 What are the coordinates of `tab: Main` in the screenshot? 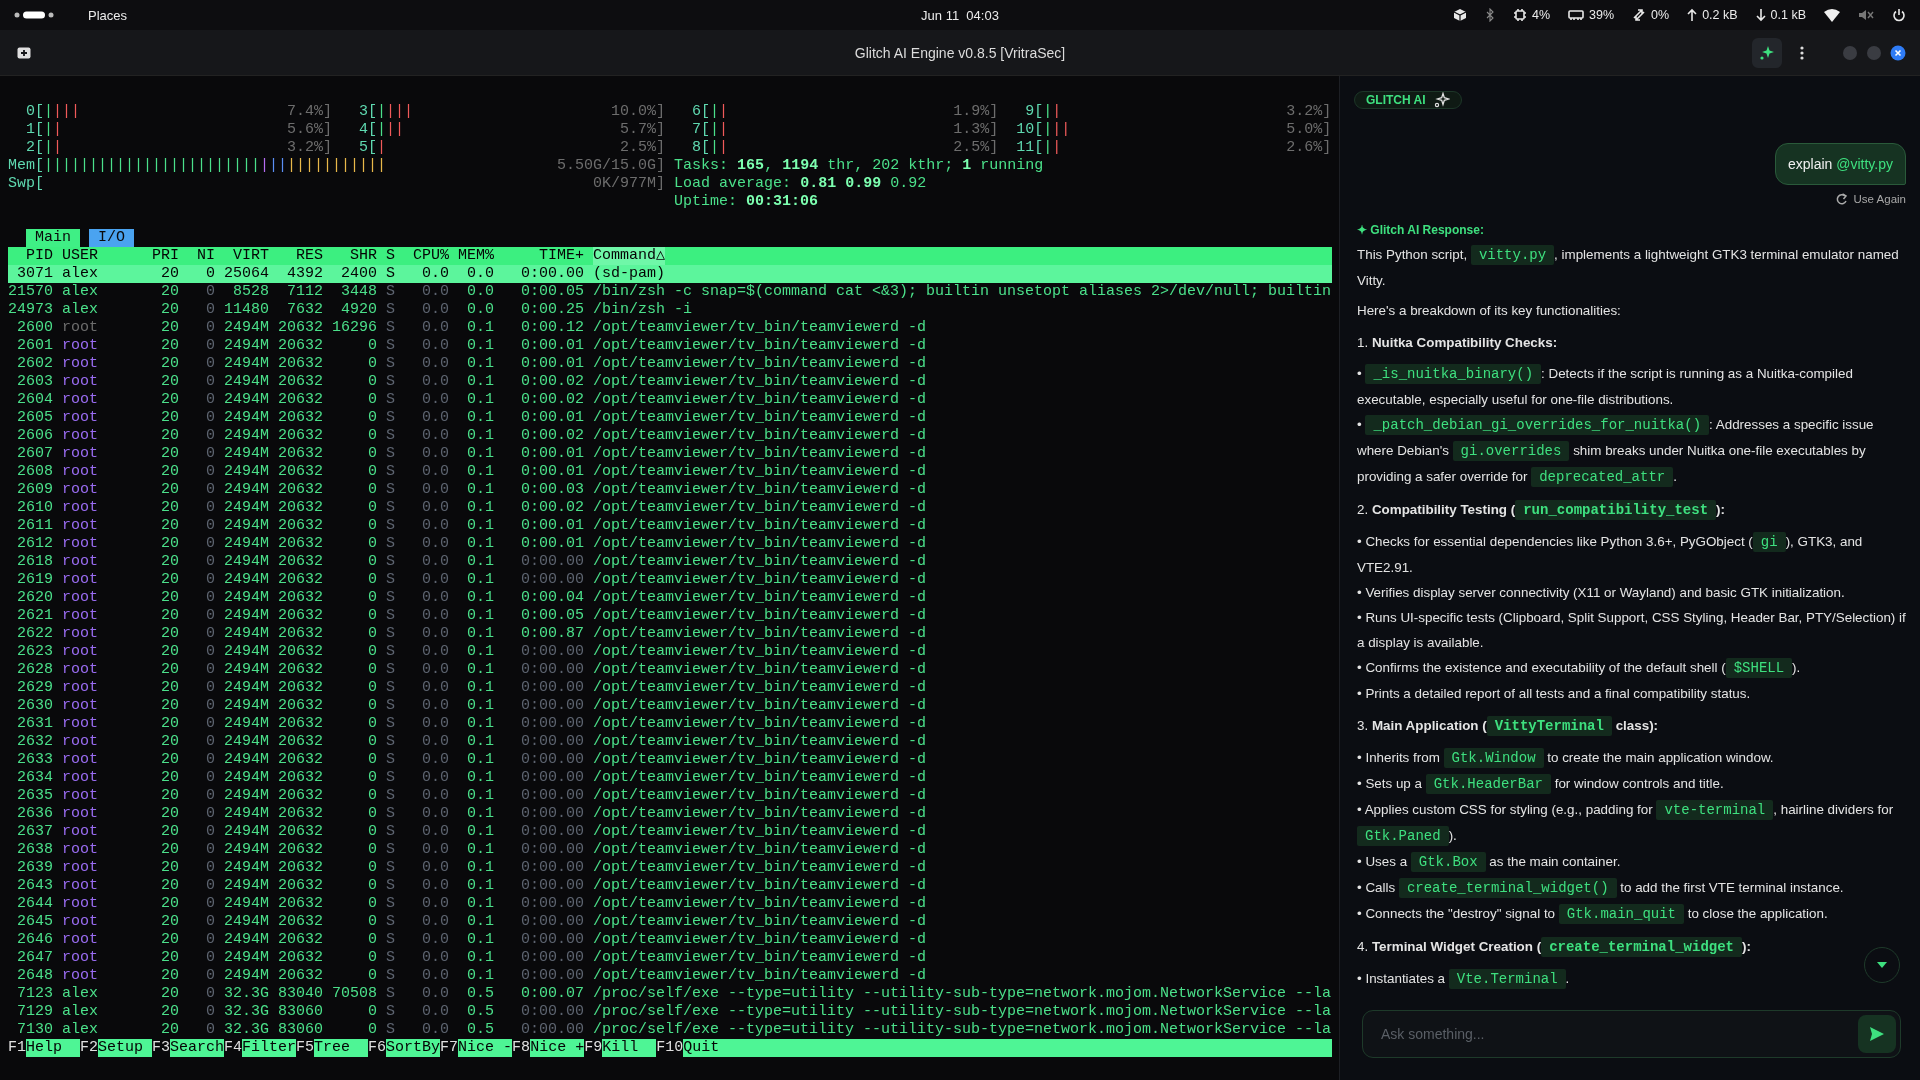 It's located at (53, 238).